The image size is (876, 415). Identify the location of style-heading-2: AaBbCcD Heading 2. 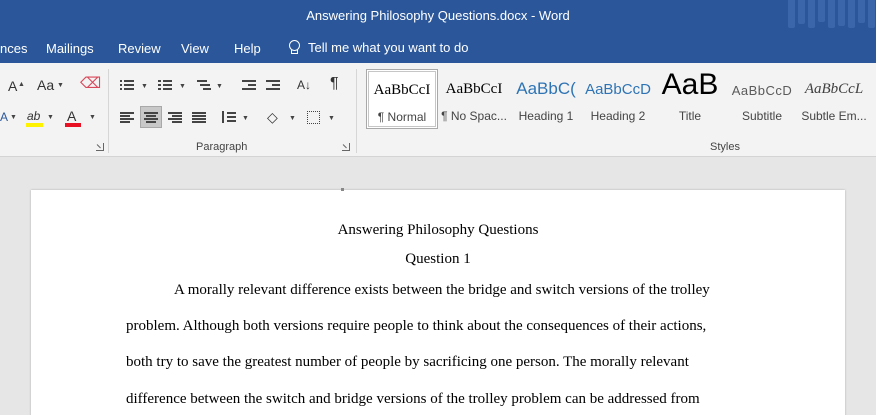
(618, 99).